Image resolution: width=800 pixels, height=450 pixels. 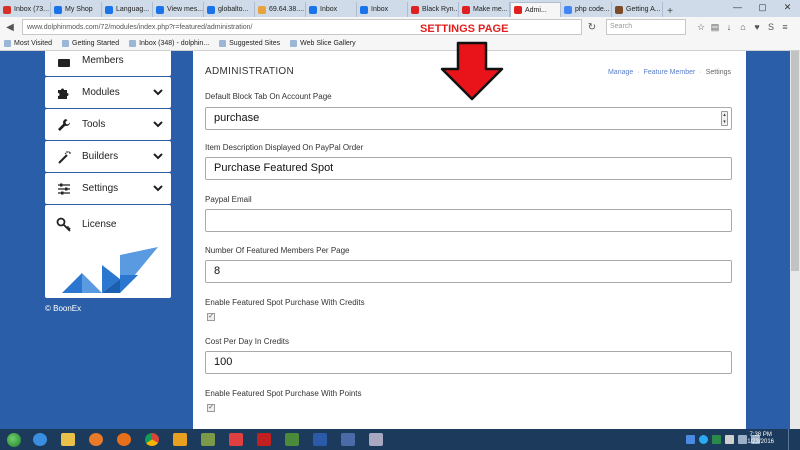 I want to click on taskbar-acrobat, so click(x=236, y=439).